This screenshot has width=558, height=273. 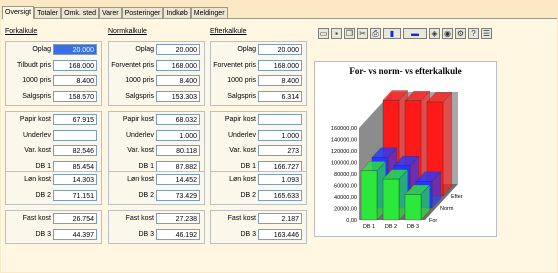 What do you see at coordinates (178, 150) in the screenshot?
I see `value-field: 80.118` at bounding box center [178, 150].